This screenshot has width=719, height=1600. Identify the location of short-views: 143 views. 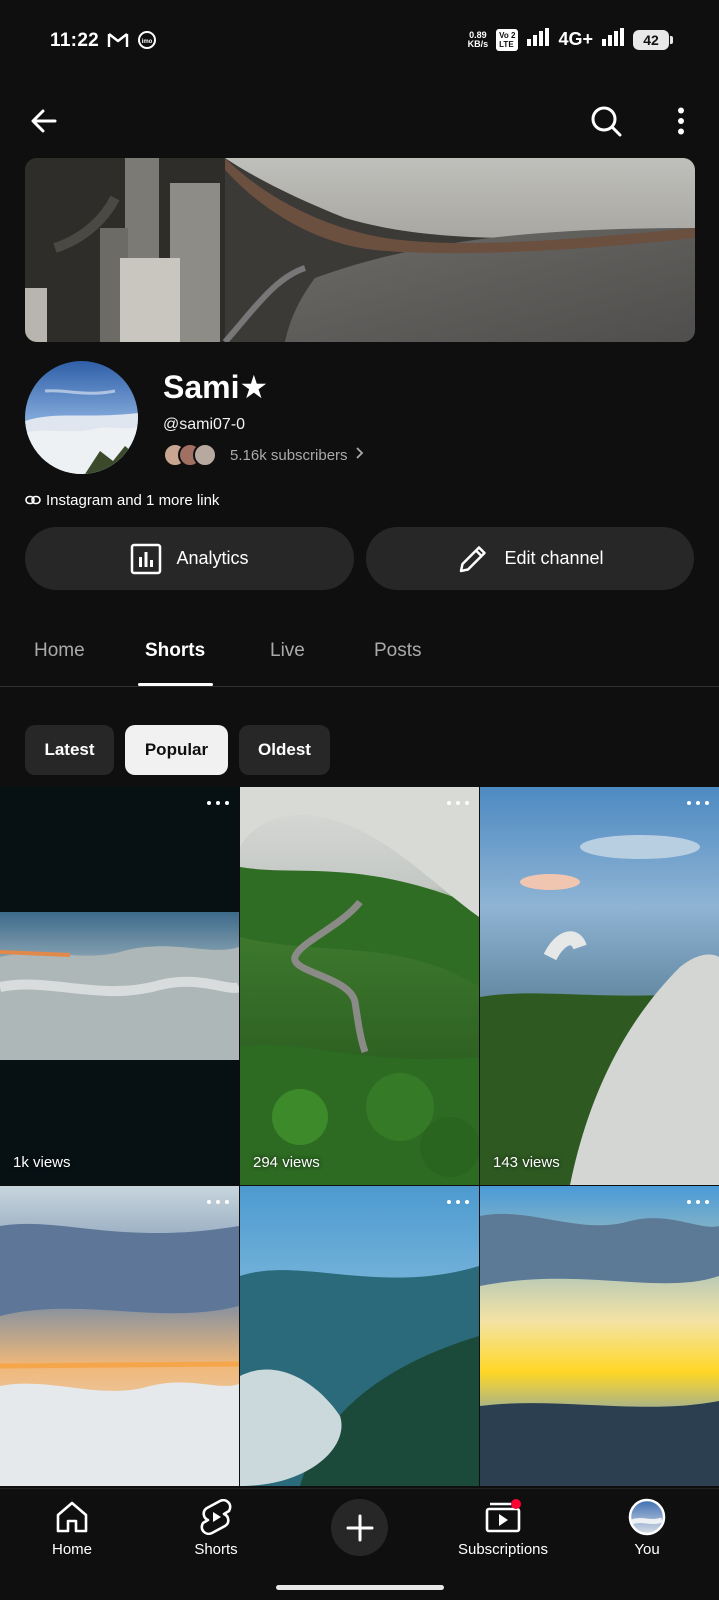
(526, 1162).